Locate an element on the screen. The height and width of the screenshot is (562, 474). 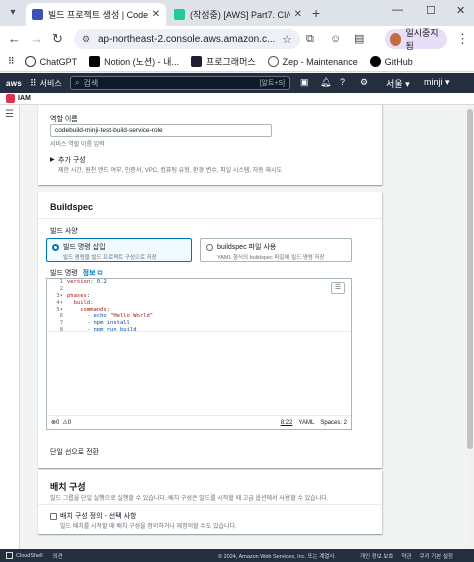
close-window-icon: ✕ is located at coordinates (460, 10).